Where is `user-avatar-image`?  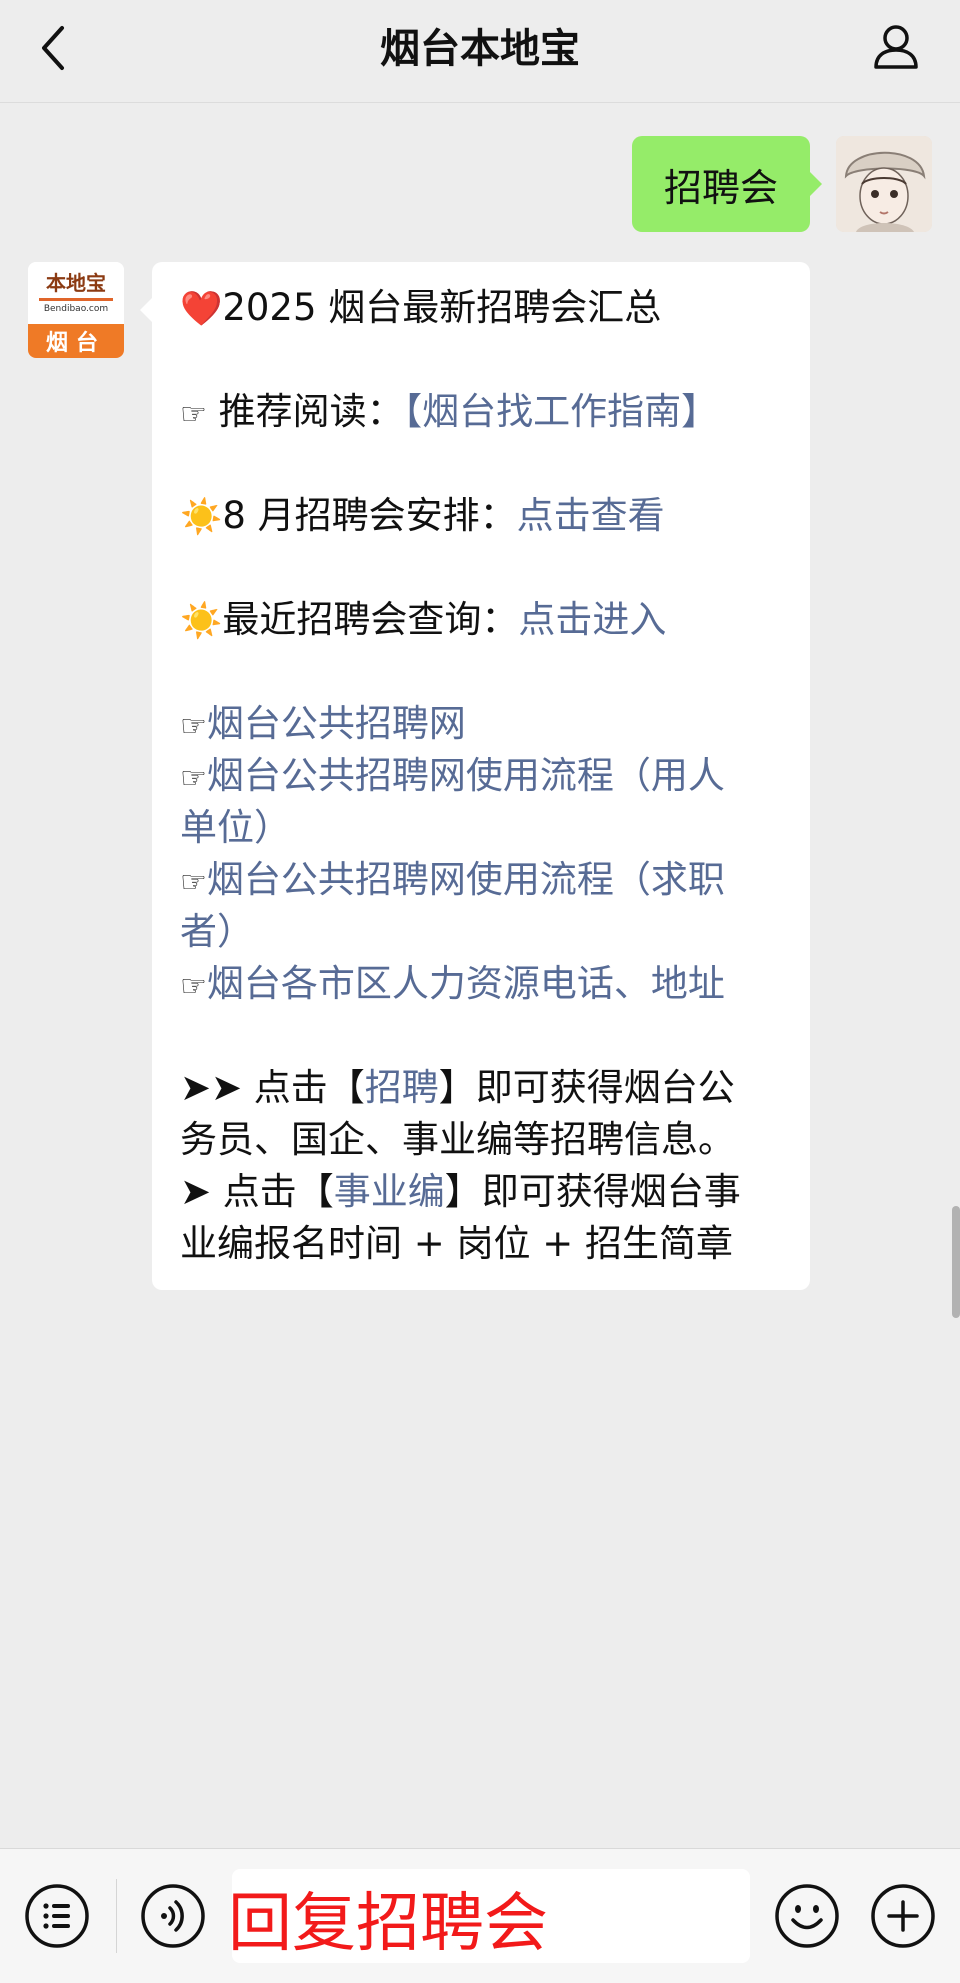 user-avatar-image is located at coordinates (884, 184).